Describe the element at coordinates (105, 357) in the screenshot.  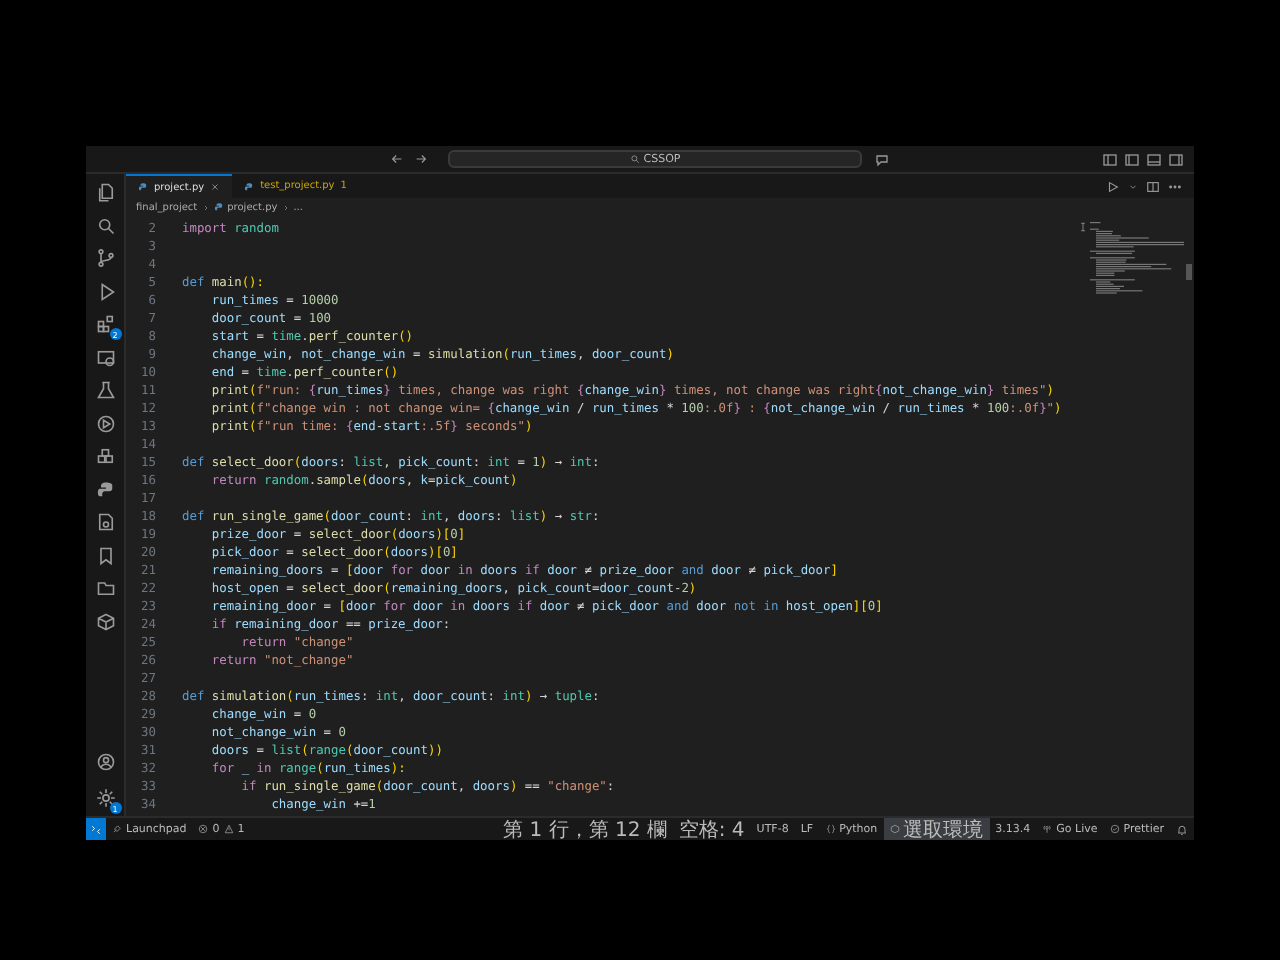
I see `monitor-icon` at that location.